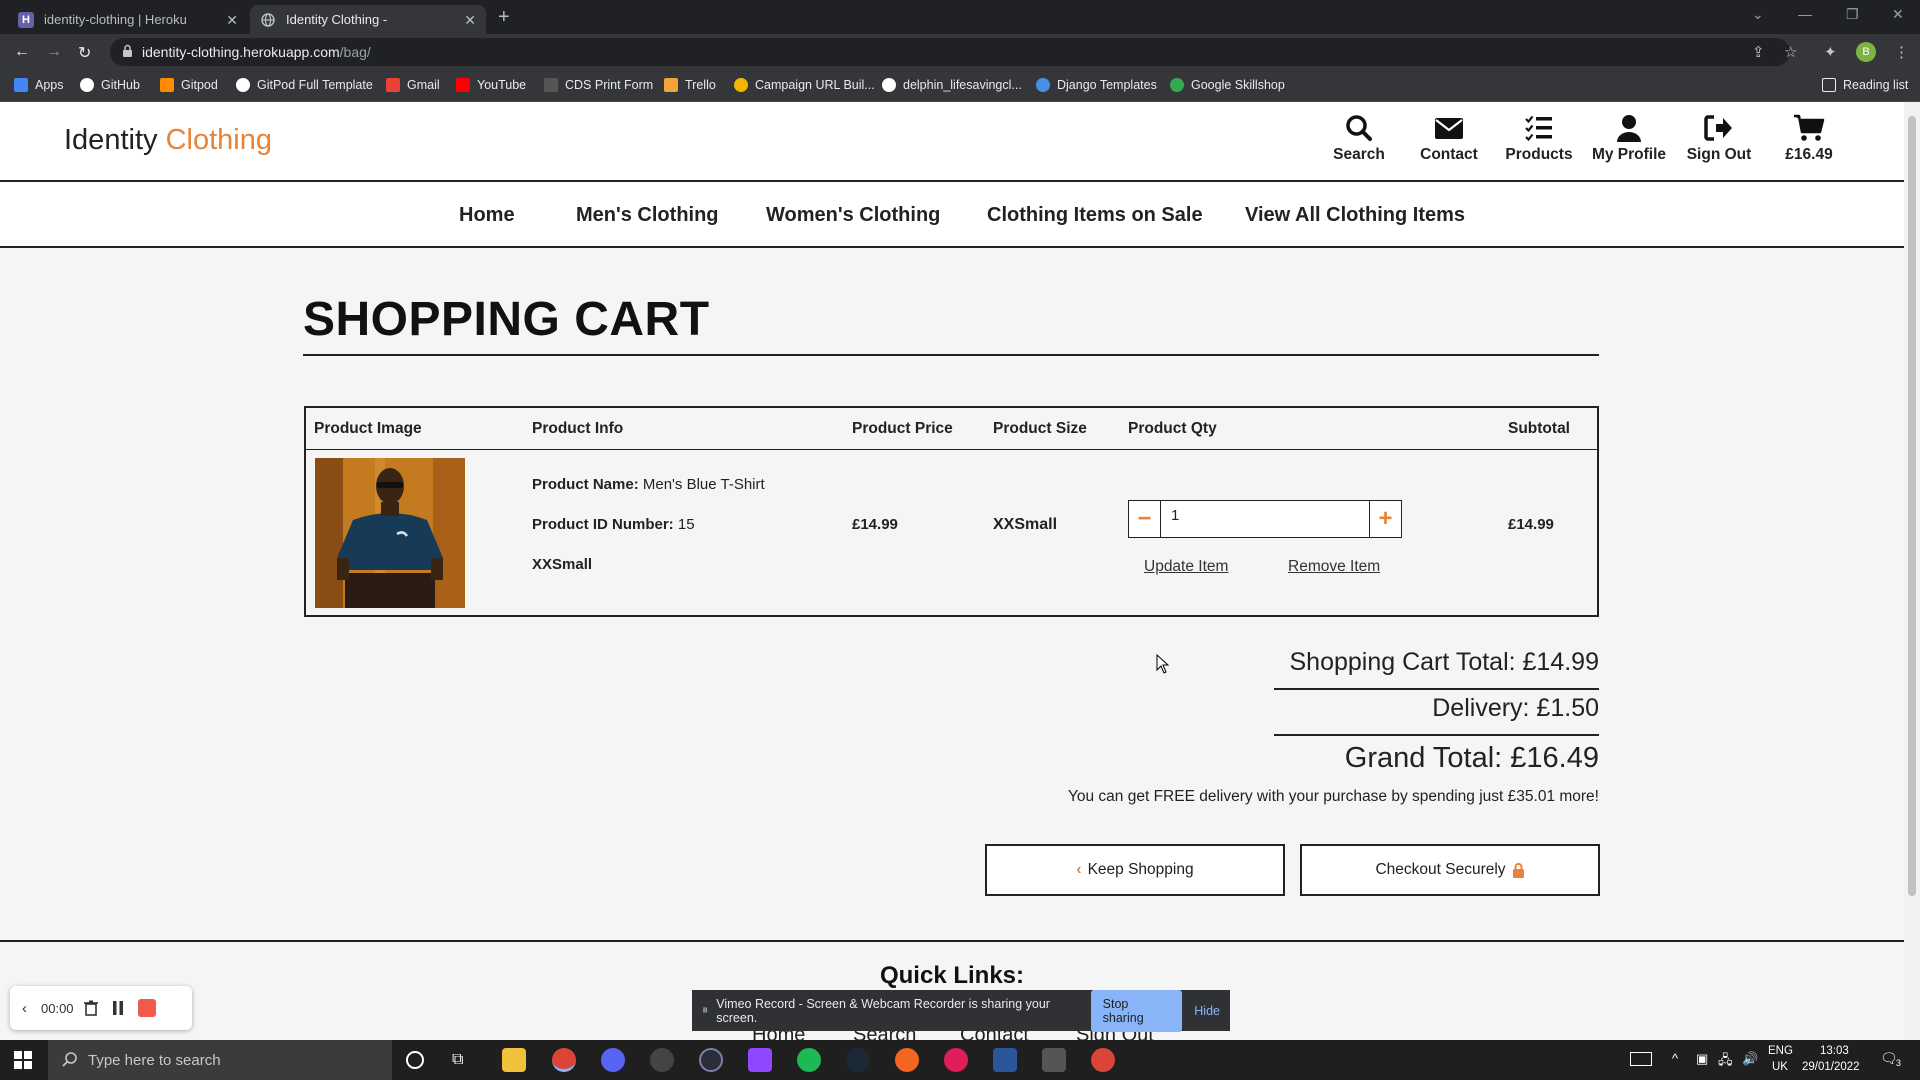  Describe the element at coordinates (168, 140) in the screenshot. I see `site-logo: Identity Clothing` at that location.